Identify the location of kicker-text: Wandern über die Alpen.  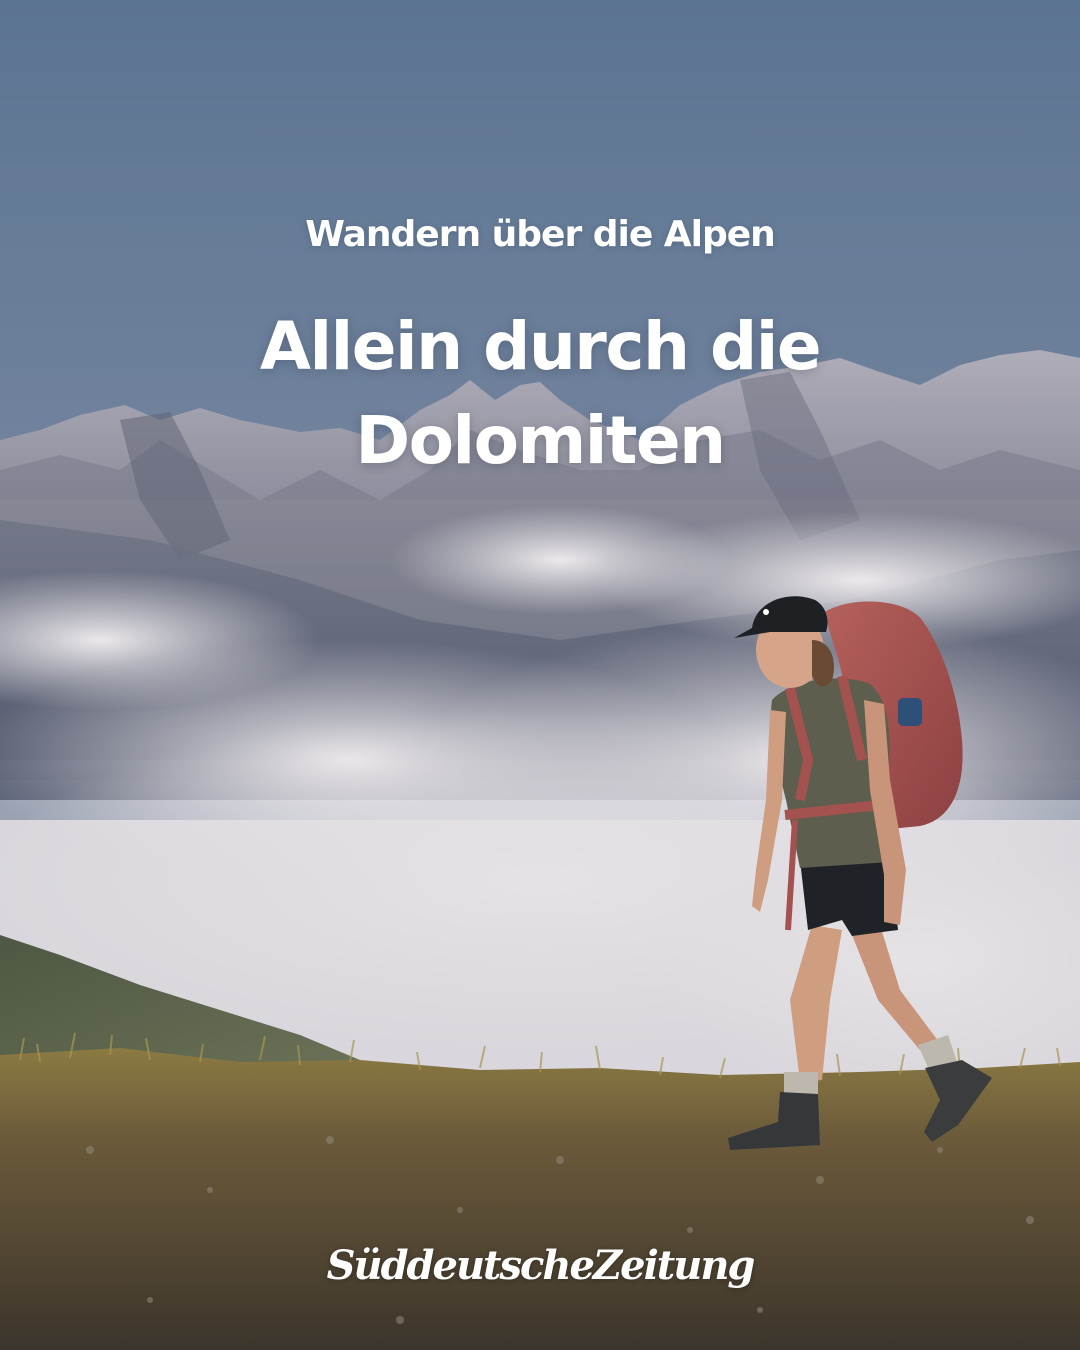
(540, 234).